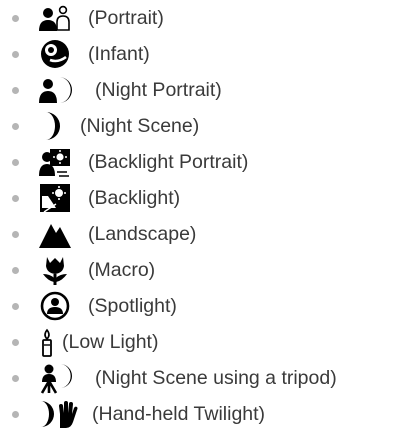 Image resolution: width=414 pixels, height=432 pixels. Describe the element at coordinates (134, 198) in the screenshot. I see `scene-label: (Backlight)` at that location.